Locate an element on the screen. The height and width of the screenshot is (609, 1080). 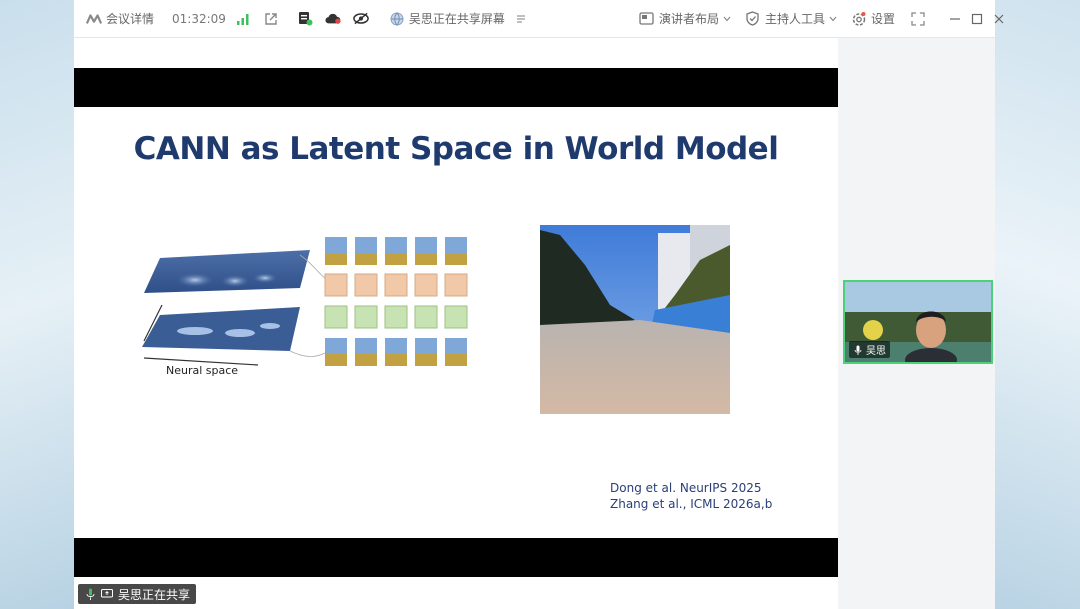
cloud-record-icon is located at coordinates (333, 19).